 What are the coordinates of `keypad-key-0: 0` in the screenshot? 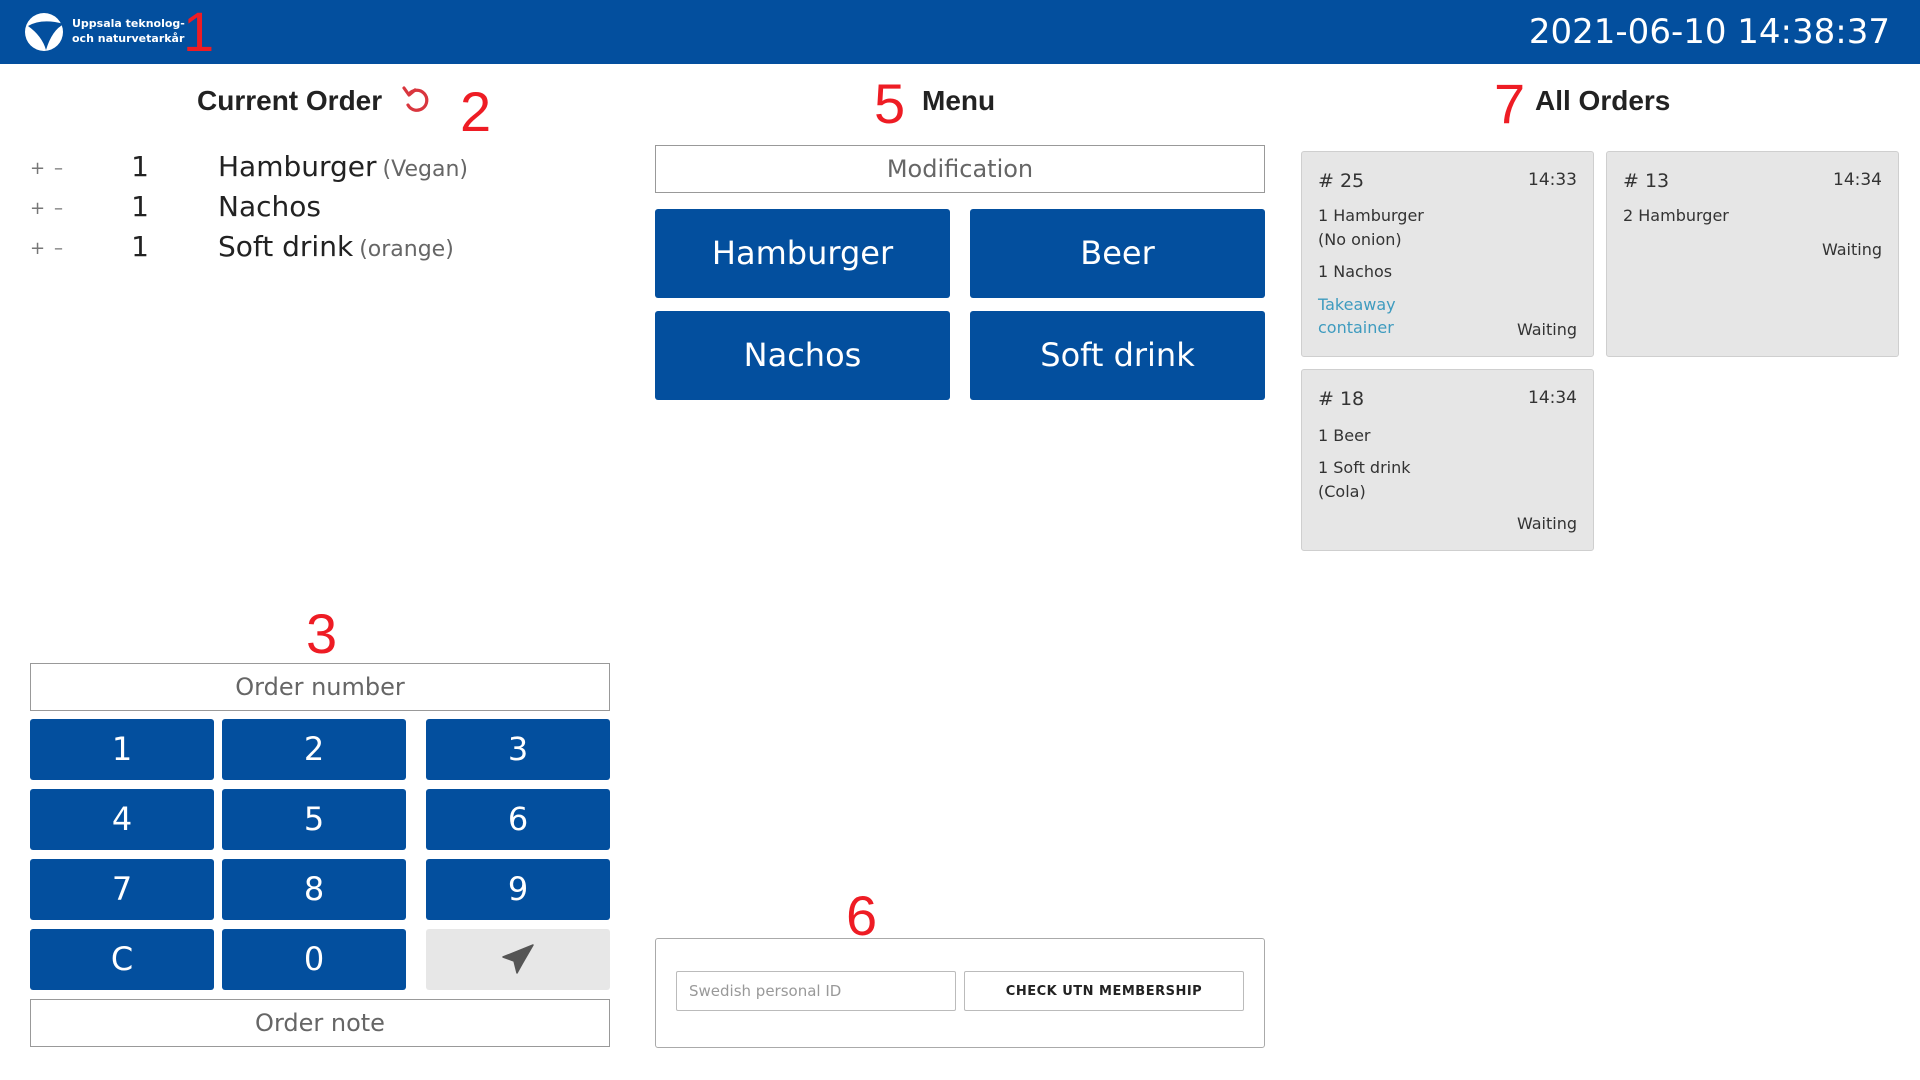 It's located at (314, 959).